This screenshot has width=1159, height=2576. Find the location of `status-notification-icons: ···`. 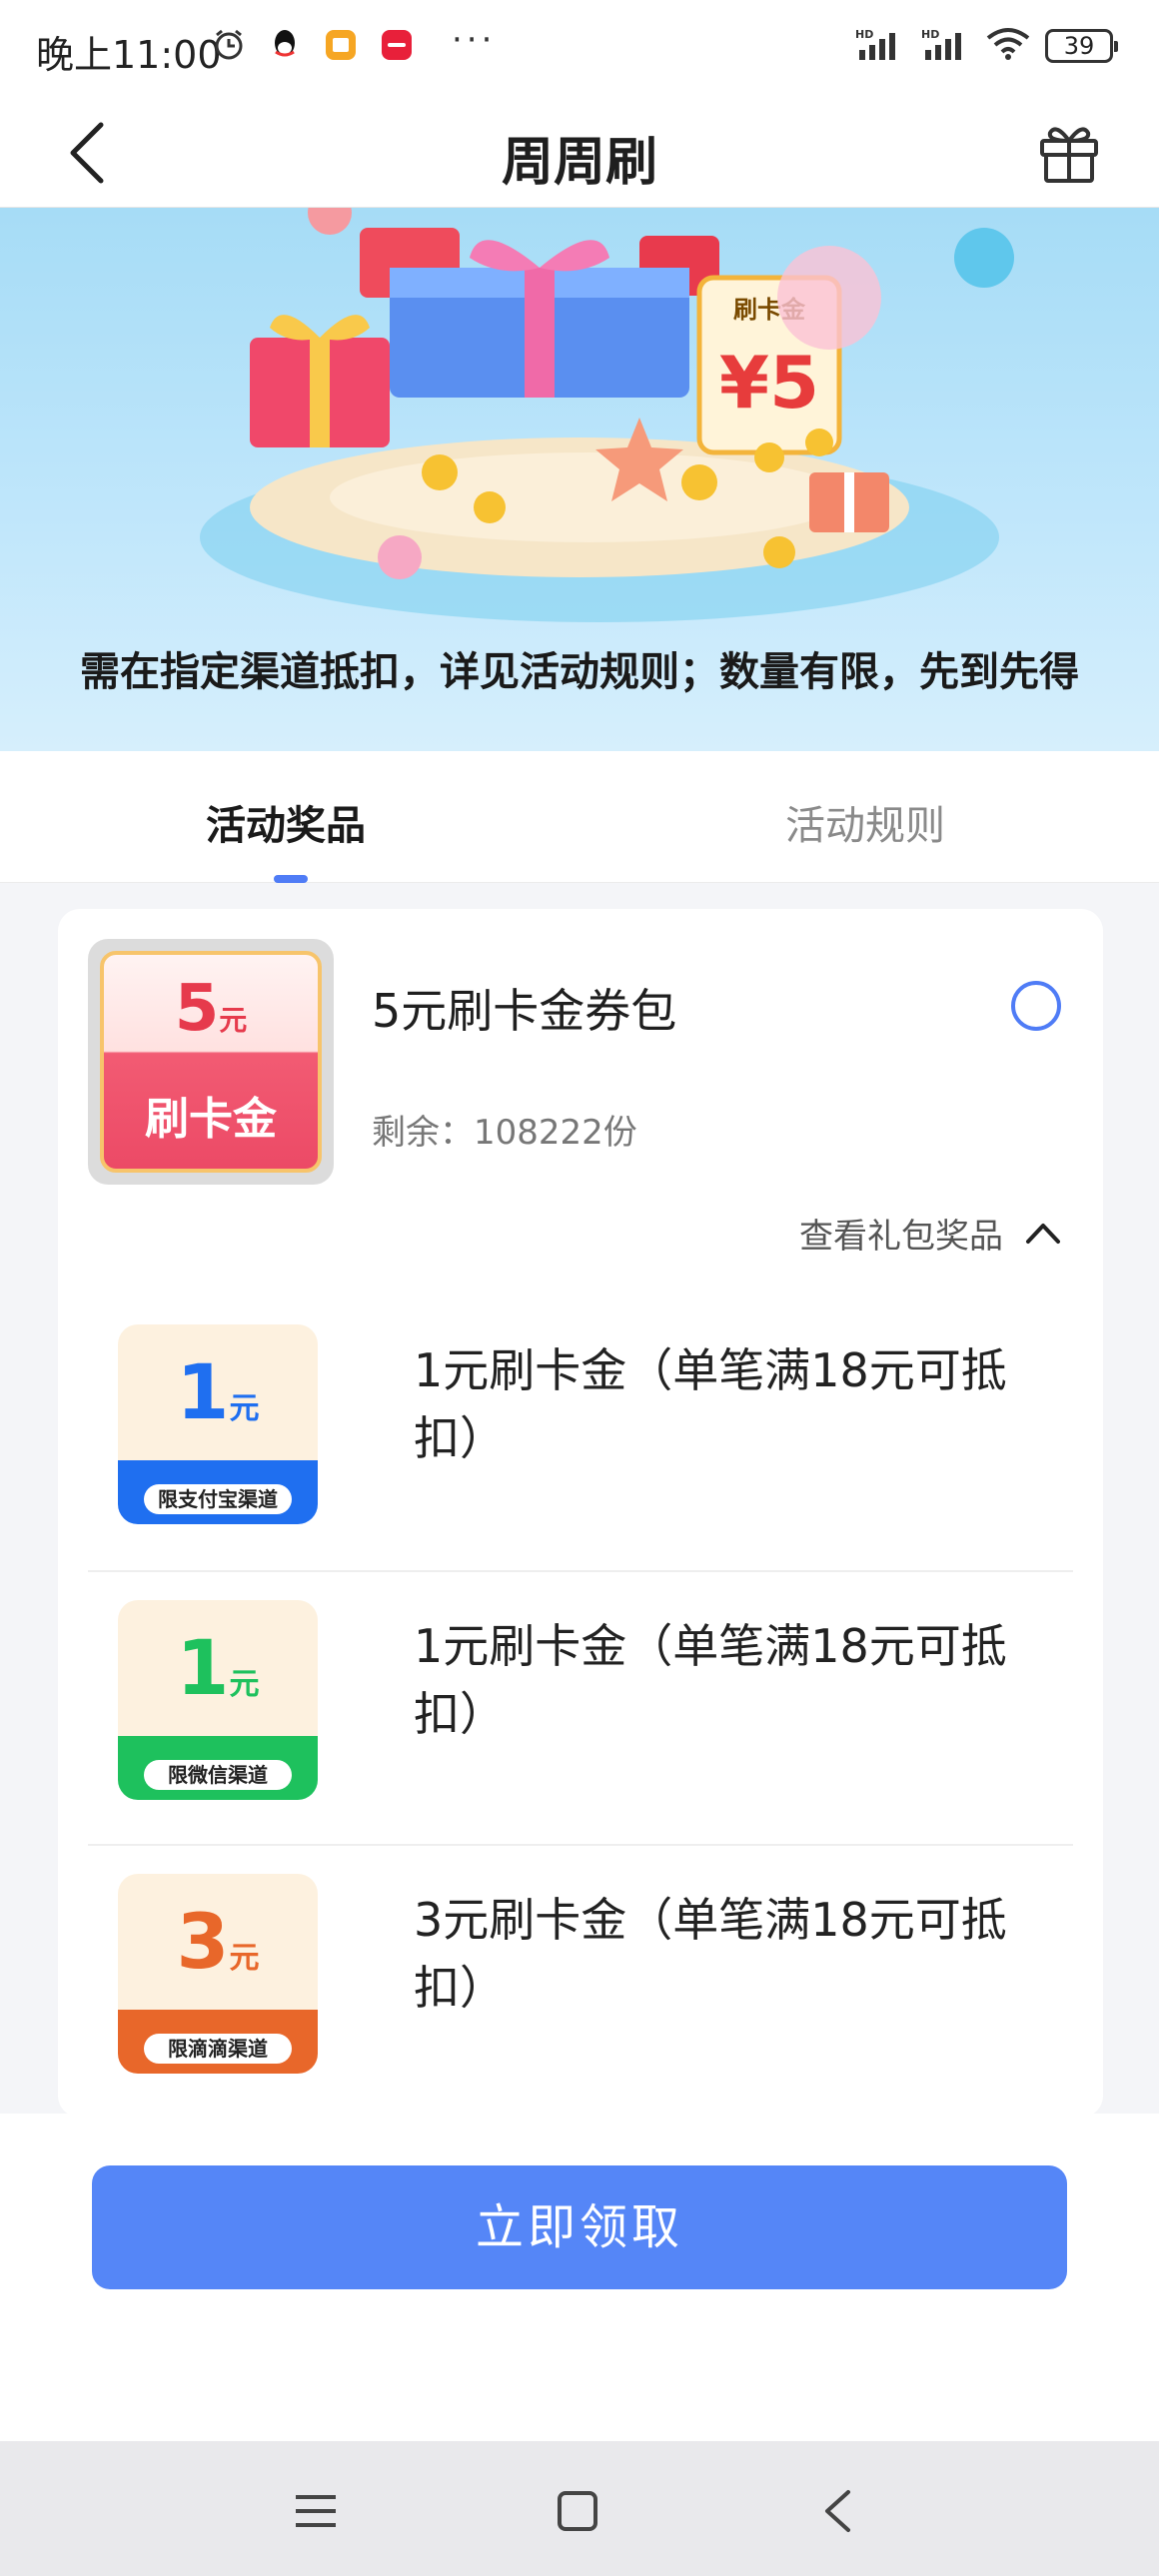

status-notification-icons: ··· is located at coordinates (354, 41).